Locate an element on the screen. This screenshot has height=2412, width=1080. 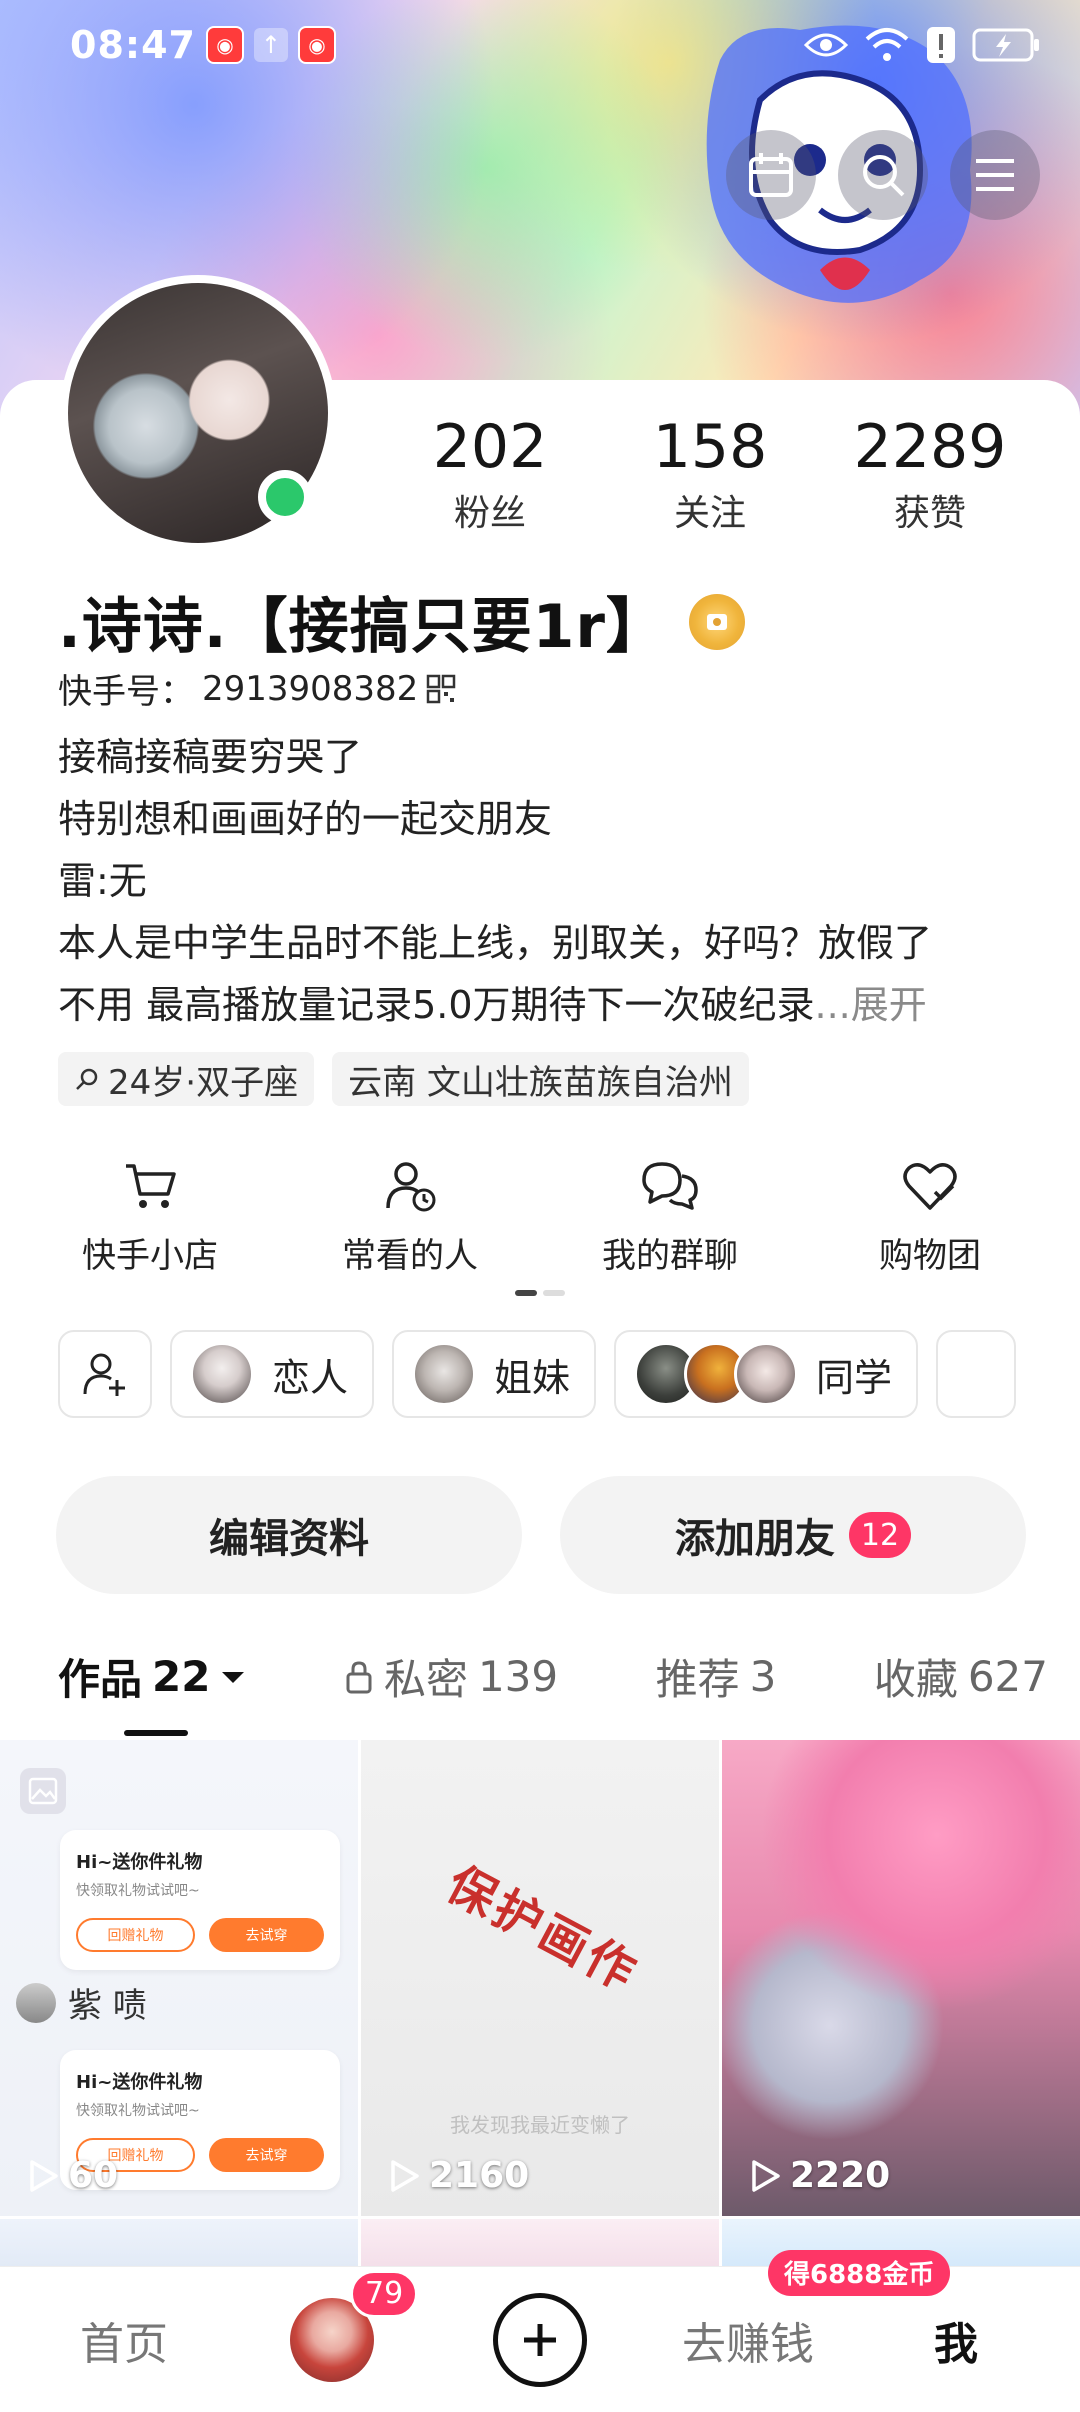
quick-shopping-group: 购物团 is located at coordinates (930, 1217).